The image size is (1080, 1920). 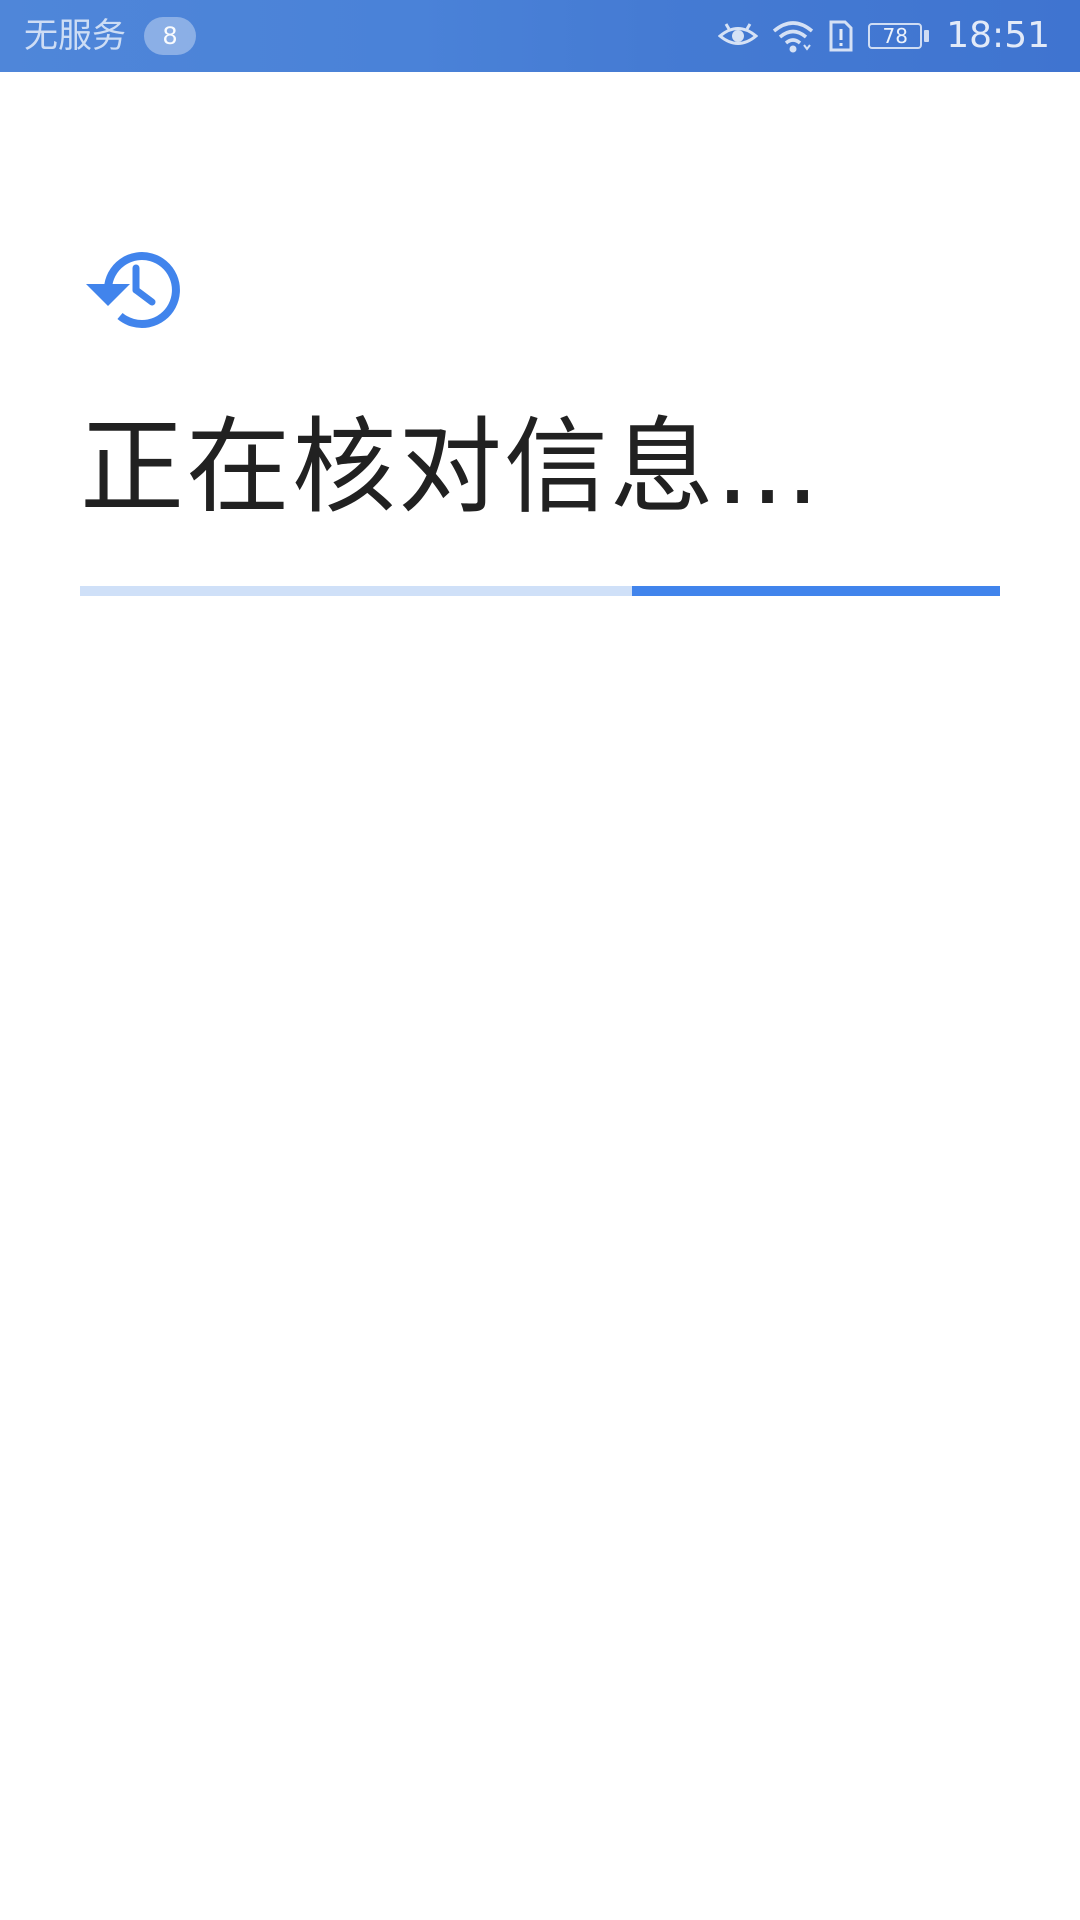 What do you see at coordinates (170, 36) in the screenshot?
I see `notification-count-badge: 8` at bounding box center [170, 36].